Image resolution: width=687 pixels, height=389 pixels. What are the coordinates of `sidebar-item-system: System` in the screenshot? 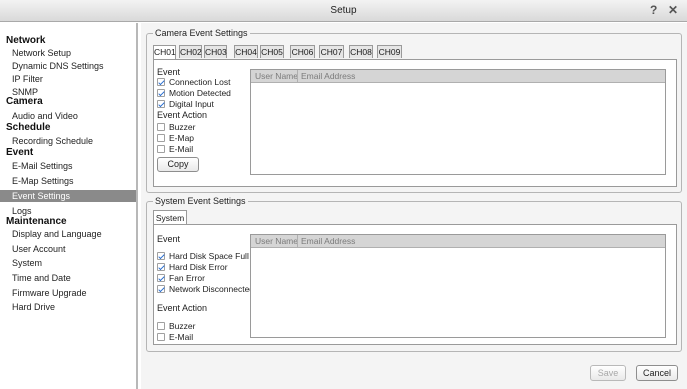 It's located at (73, 263).